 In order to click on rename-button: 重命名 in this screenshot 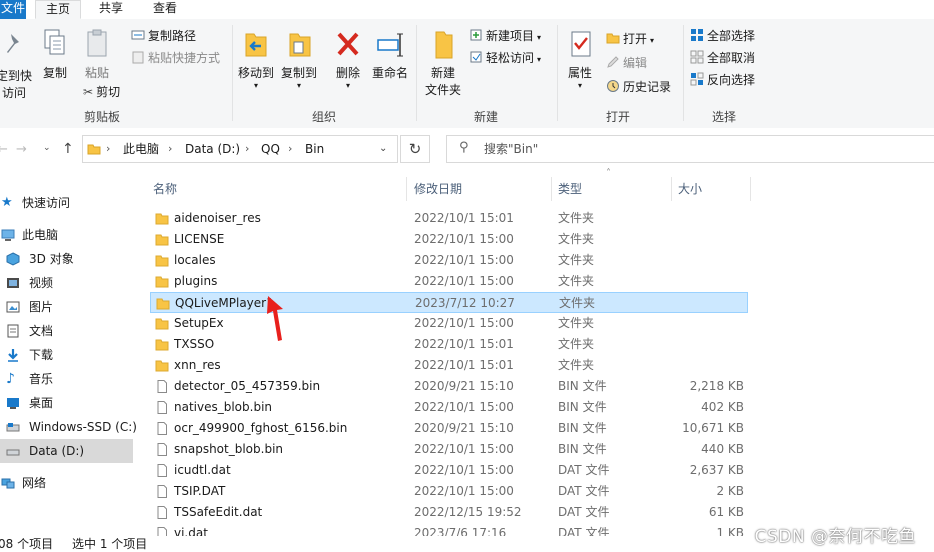, I will do `click(390, 55)`.